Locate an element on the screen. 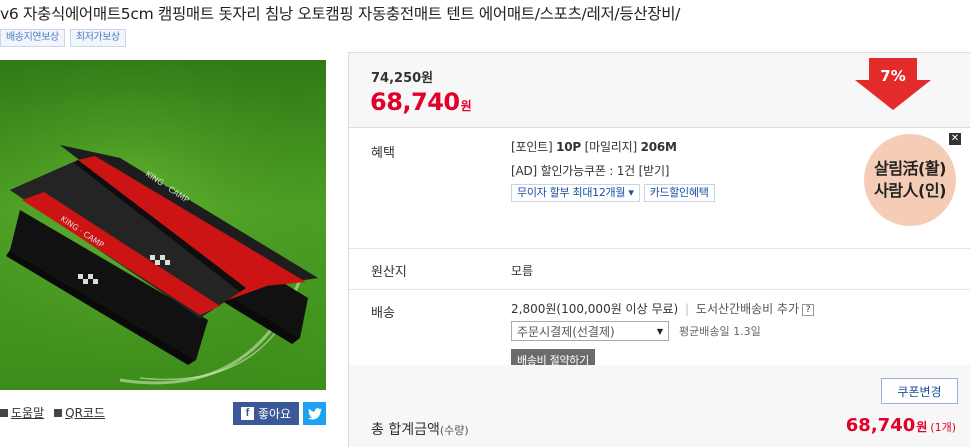 This screenshot has width=970, height=447. facebook-like-button: f 좋아요 is located at coordinates (266, 413).